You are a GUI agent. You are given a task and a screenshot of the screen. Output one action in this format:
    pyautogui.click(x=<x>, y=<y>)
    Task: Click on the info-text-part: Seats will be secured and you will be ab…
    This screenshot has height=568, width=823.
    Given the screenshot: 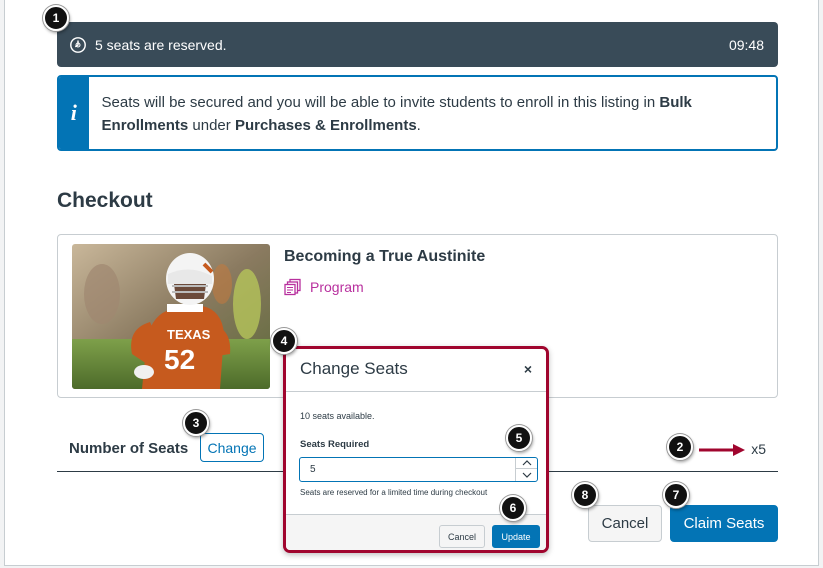 What is the action you would take?
    pyautogui.click(x=380, y=102)
    